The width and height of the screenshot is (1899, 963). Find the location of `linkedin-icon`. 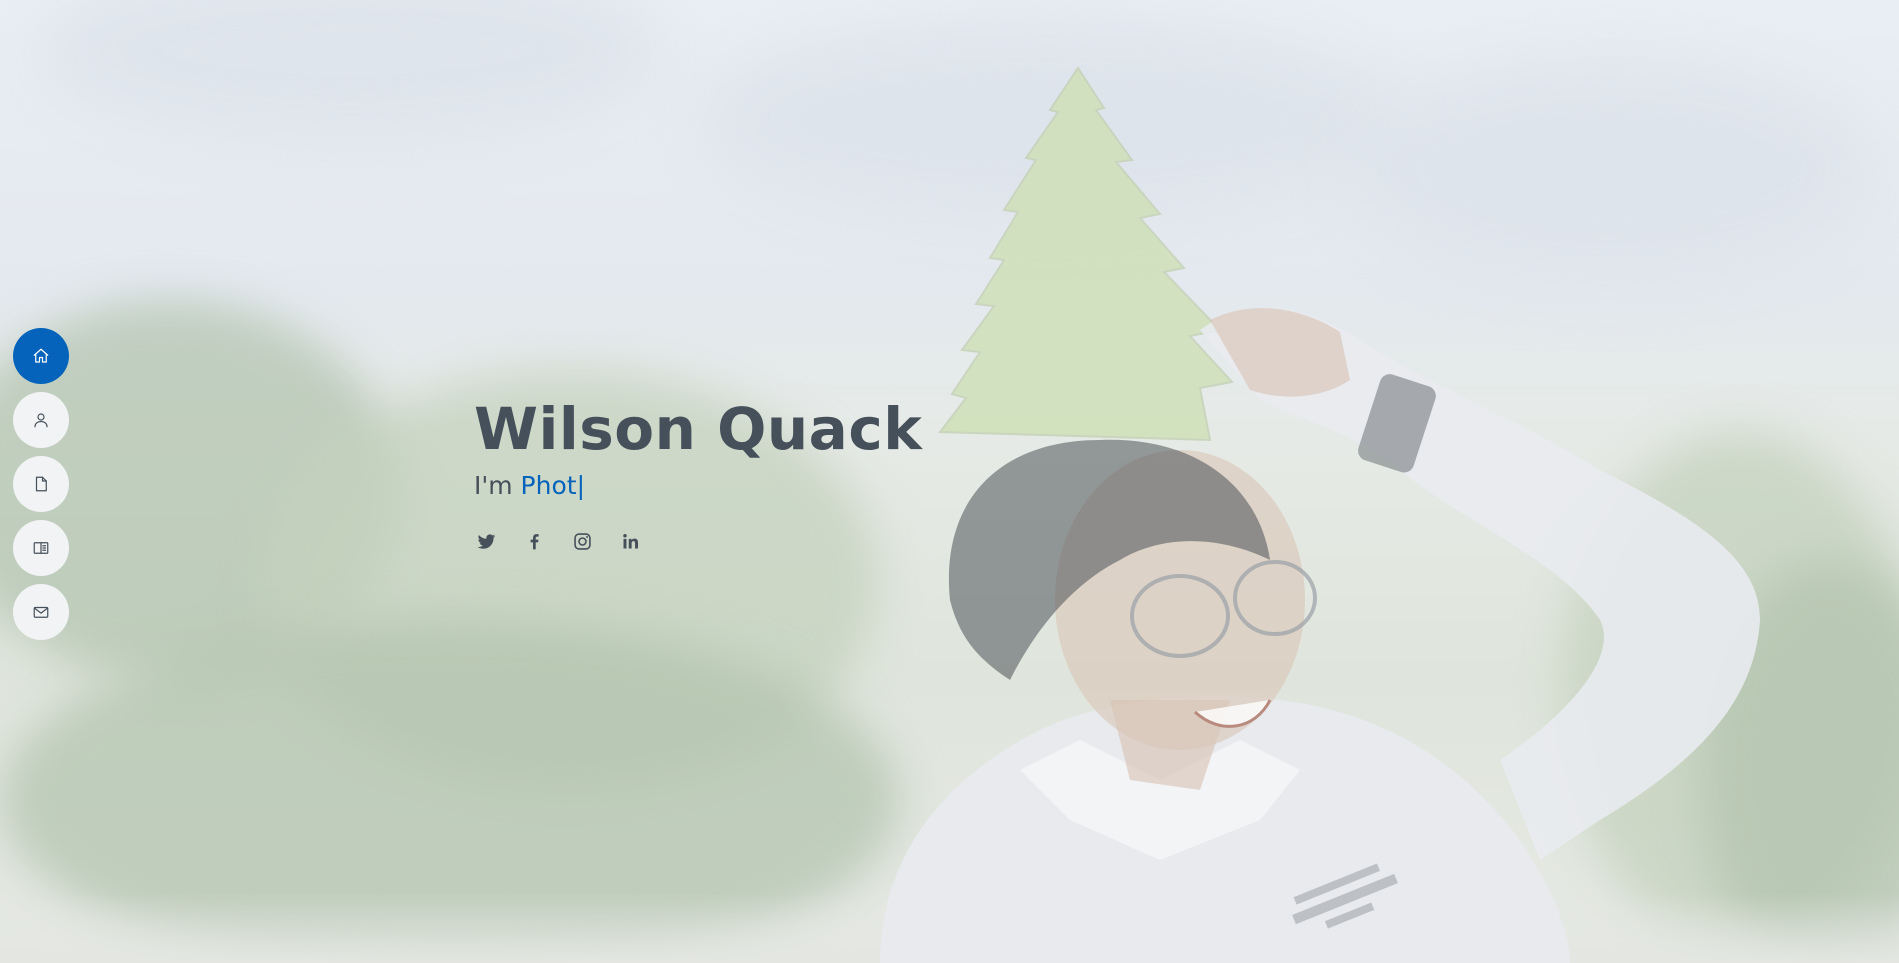

linkedin-icon is located at coordinates (630, 540).